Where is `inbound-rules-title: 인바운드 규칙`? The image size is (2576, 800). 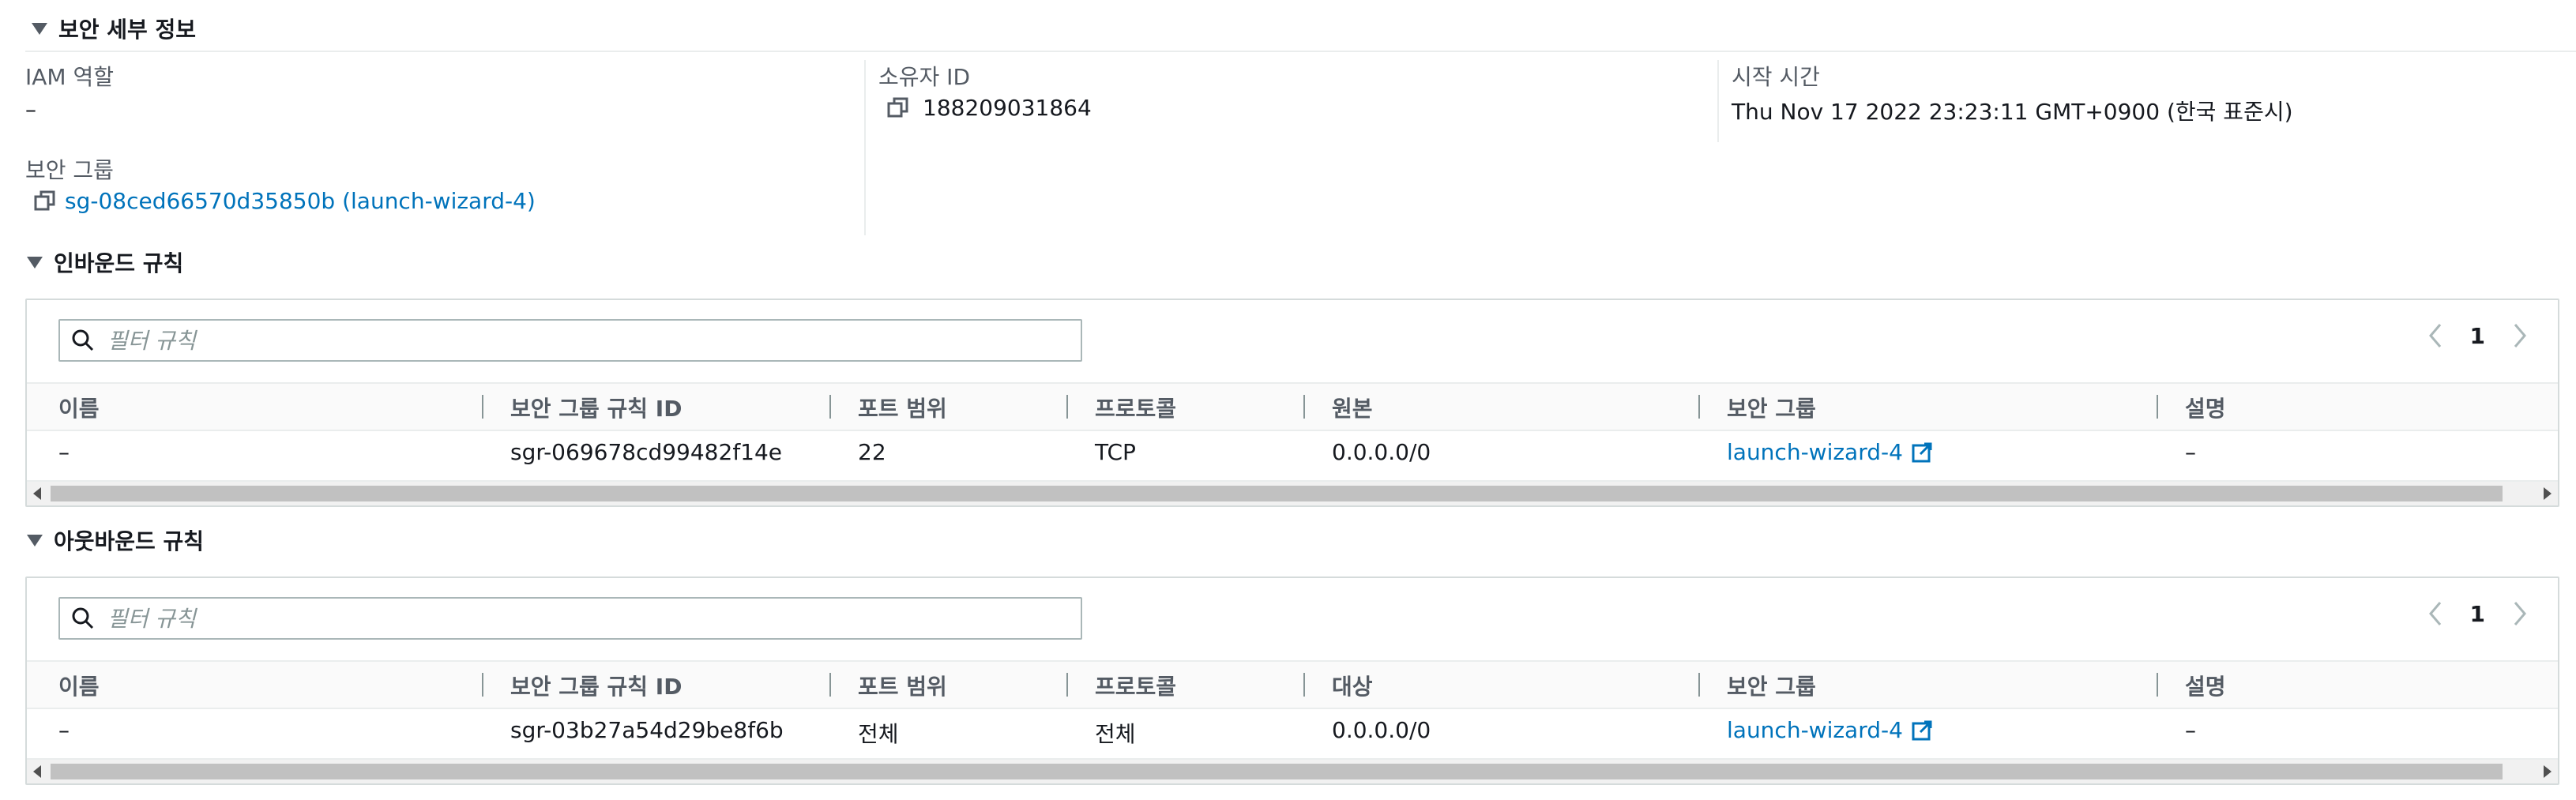 inbound-rules-title: 인바운드 규칙 is located at coordinates (119, 263).